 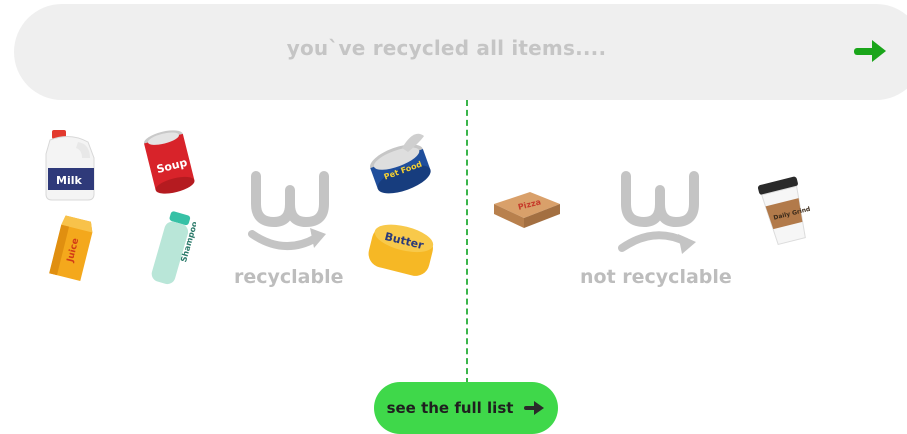 What do you see at coordinates (467, 242) in the screenshot?
I see `section-divider` at bounding box center [467, 242].